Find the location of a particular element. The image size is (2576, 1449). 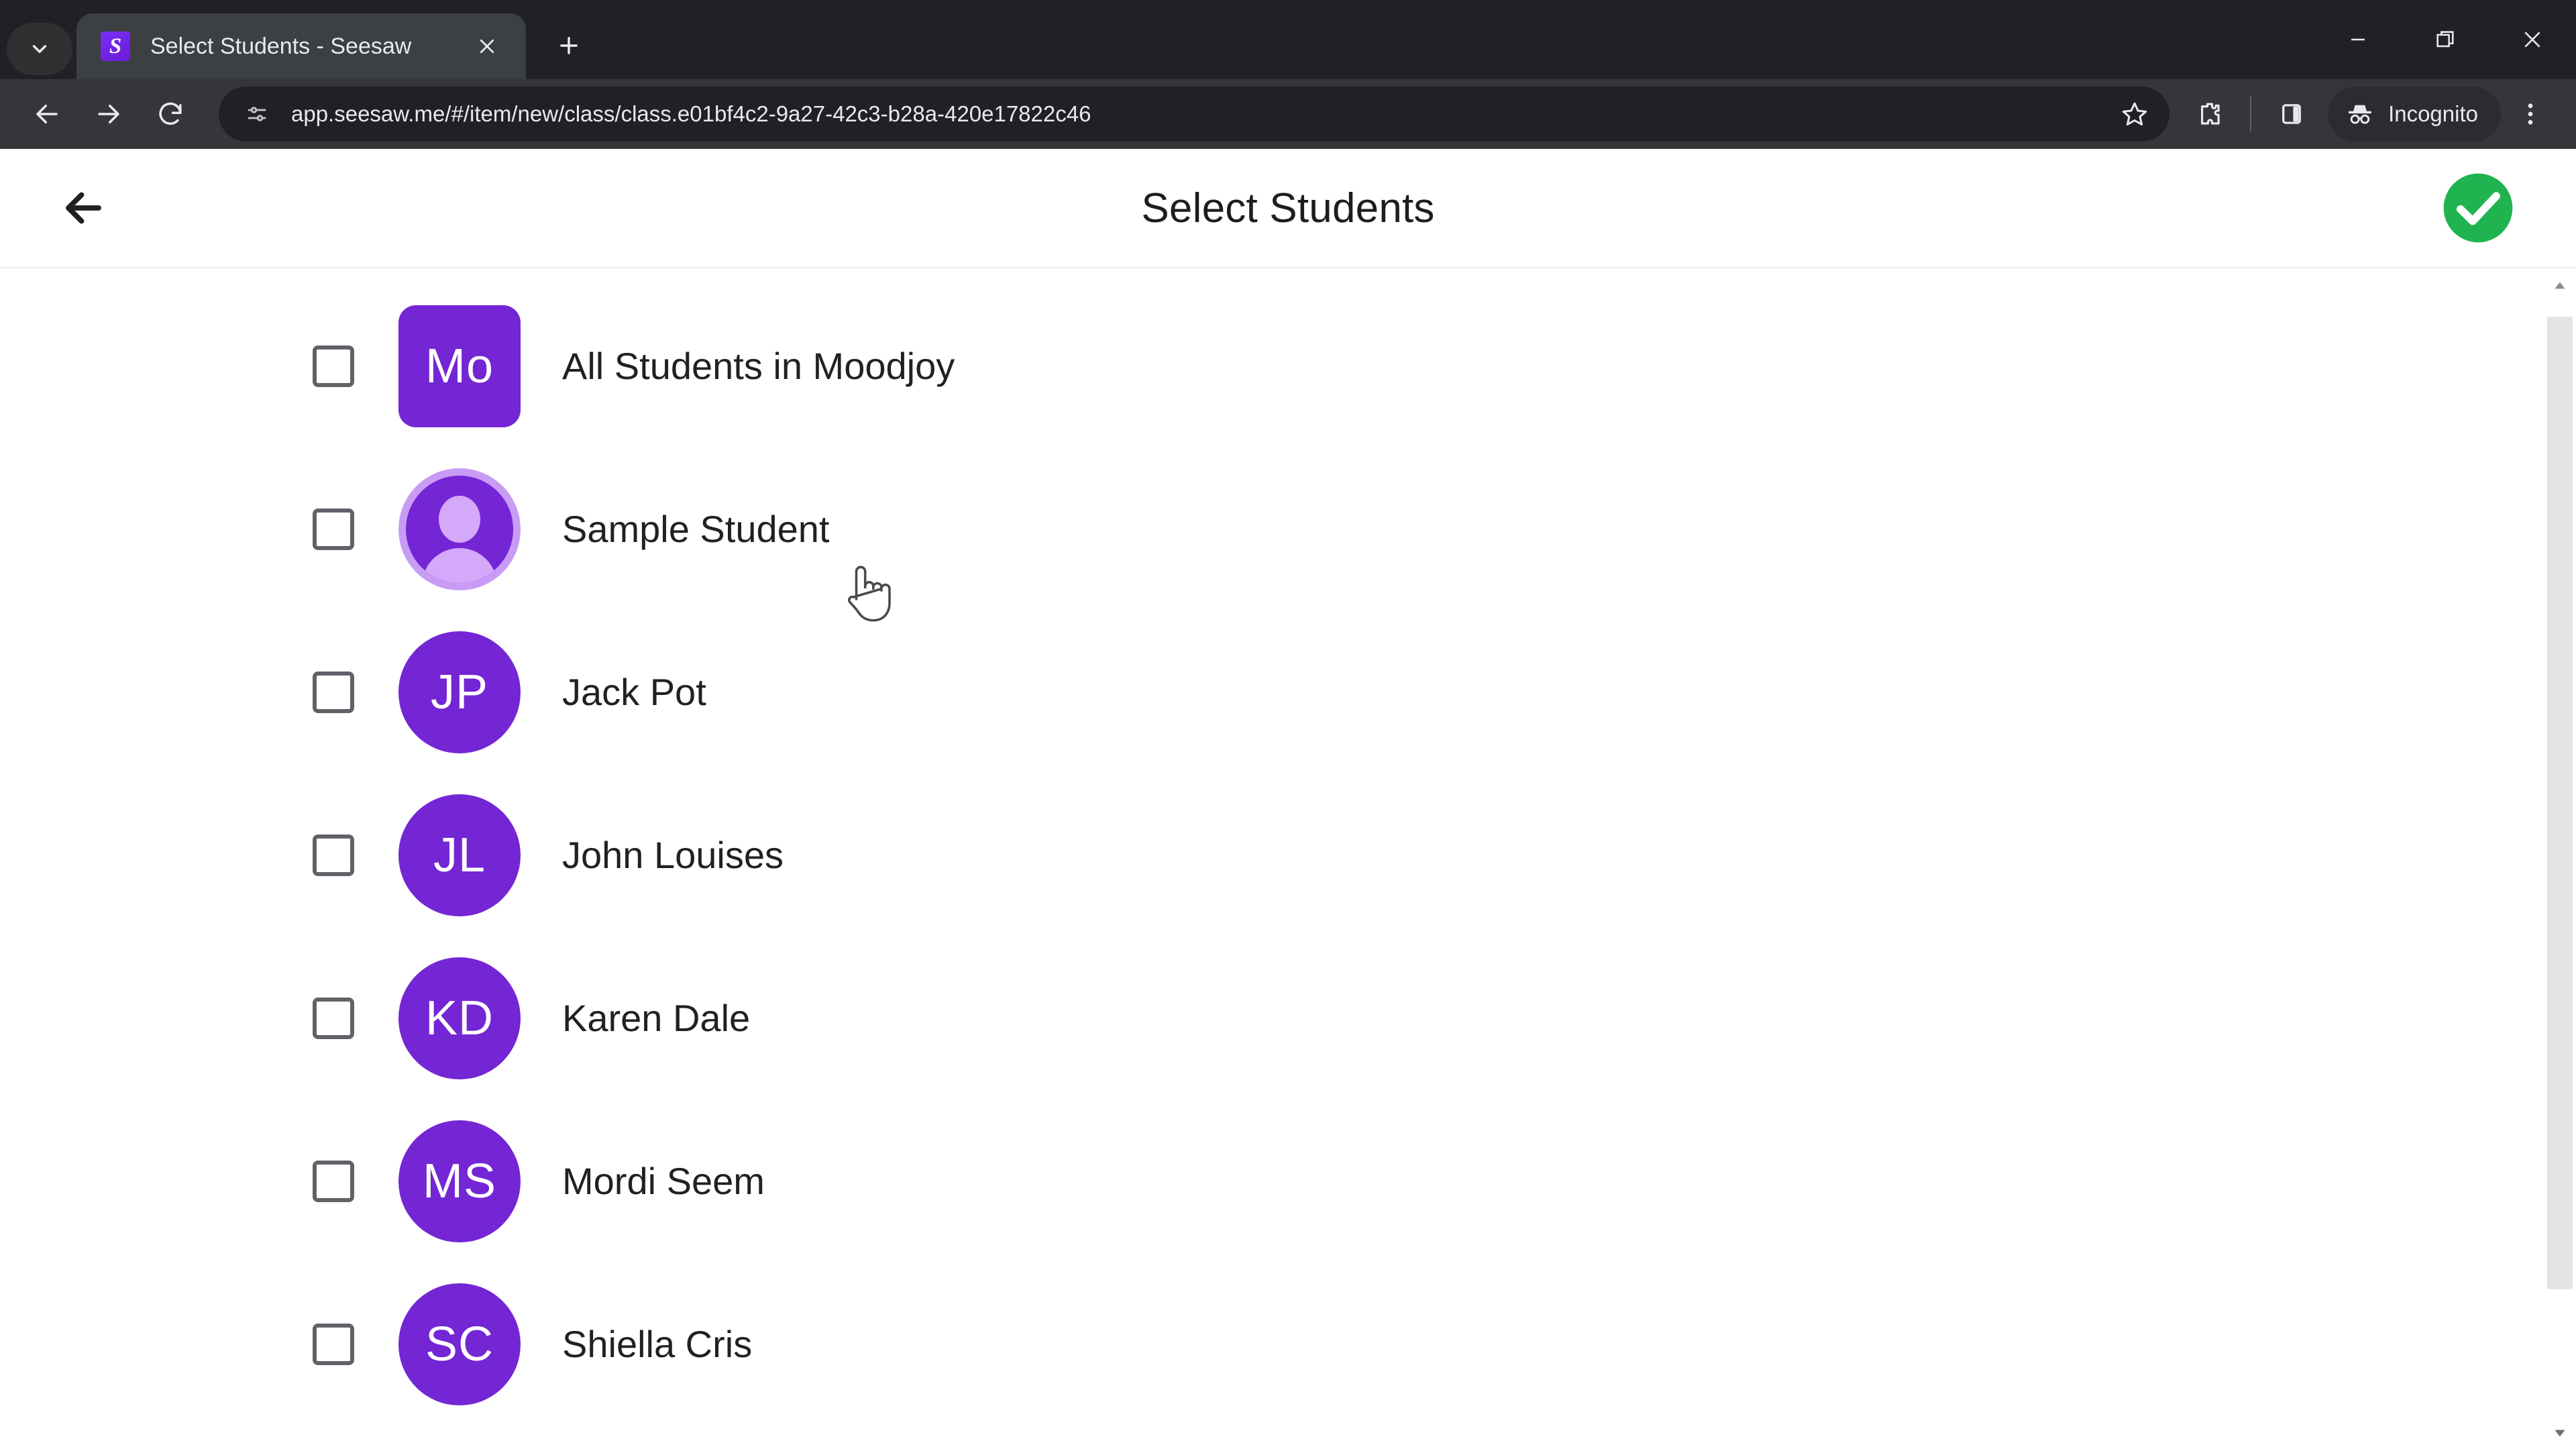

kebab-menu-icon is located at coordinates (2530, 114).